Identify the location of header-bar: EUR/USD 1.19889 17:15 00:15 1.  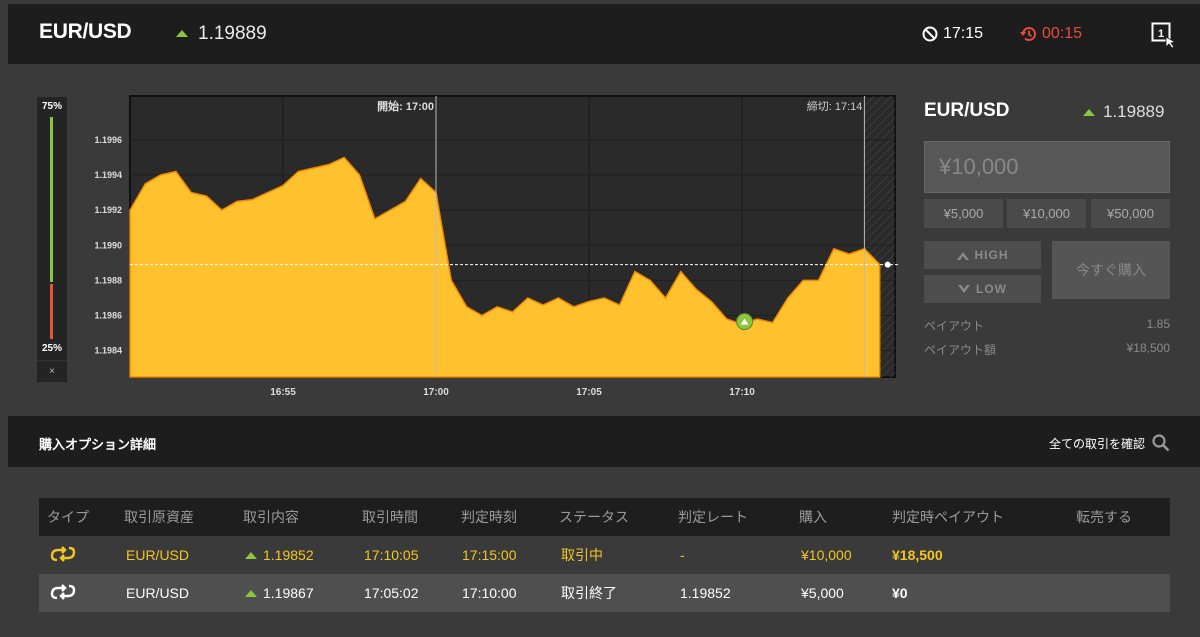
(604, 34).